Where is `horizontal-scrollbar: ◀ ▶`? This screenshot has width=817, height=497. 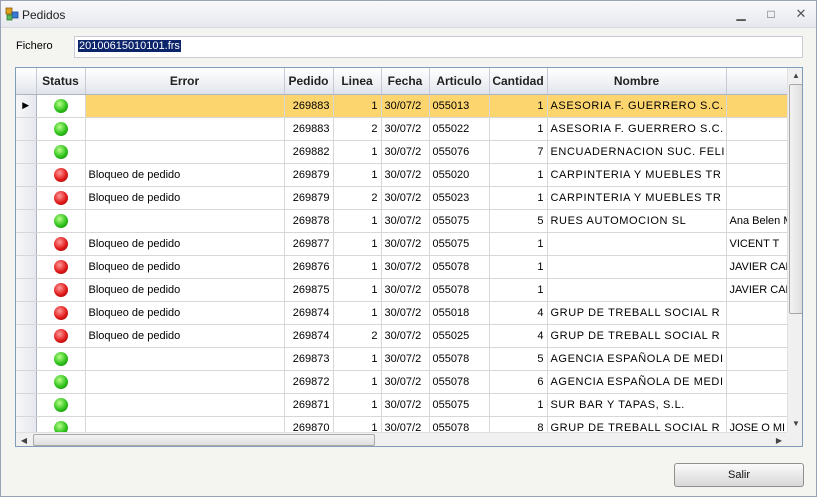
horizontal-scrollbar: ◀ ▶ is located at coordinates (401, 439).